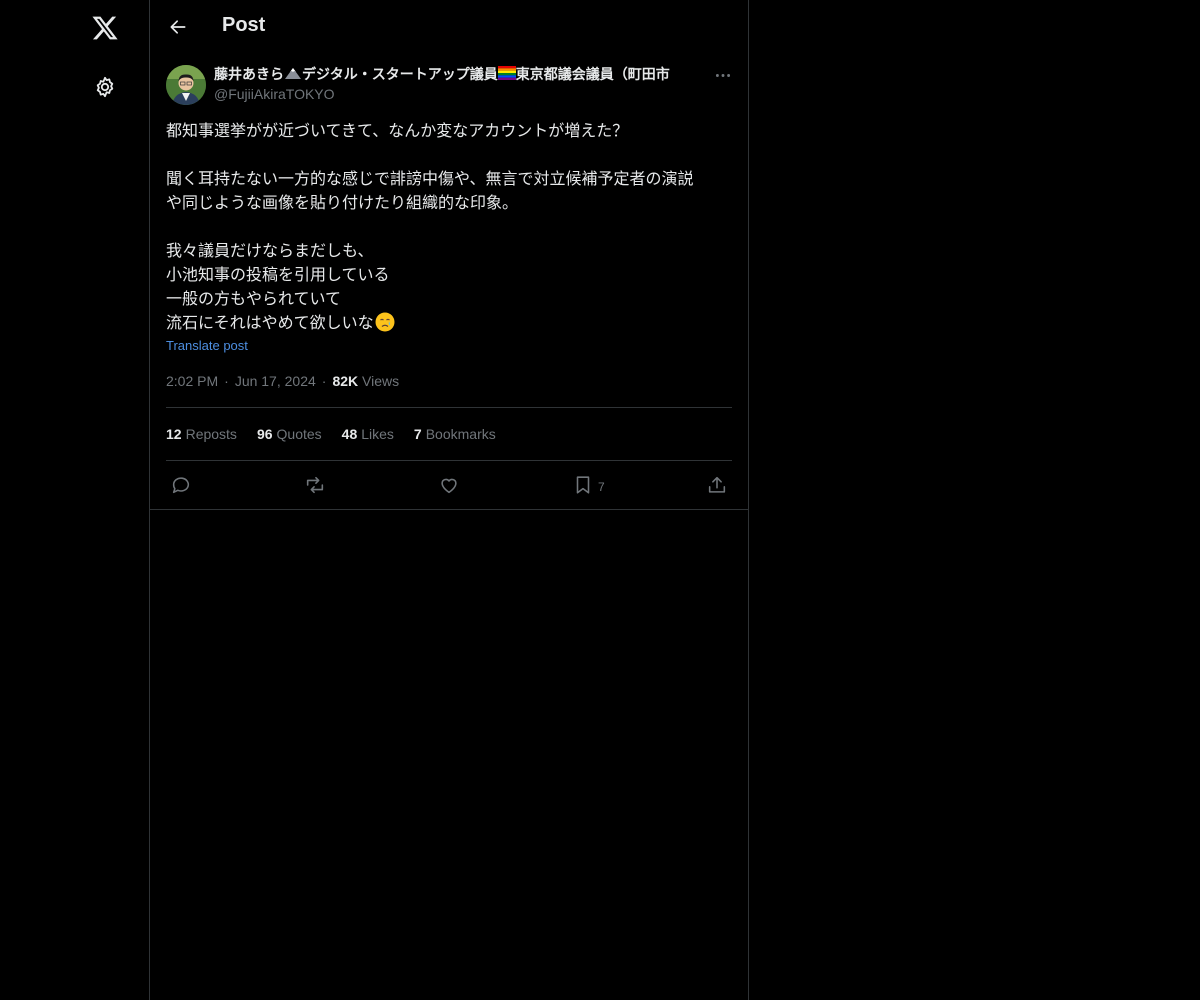  What do you see at coordinates (293, 73) in the screenshot?
I see `mountain-emoji-icon` at bounding box center [293, 73].